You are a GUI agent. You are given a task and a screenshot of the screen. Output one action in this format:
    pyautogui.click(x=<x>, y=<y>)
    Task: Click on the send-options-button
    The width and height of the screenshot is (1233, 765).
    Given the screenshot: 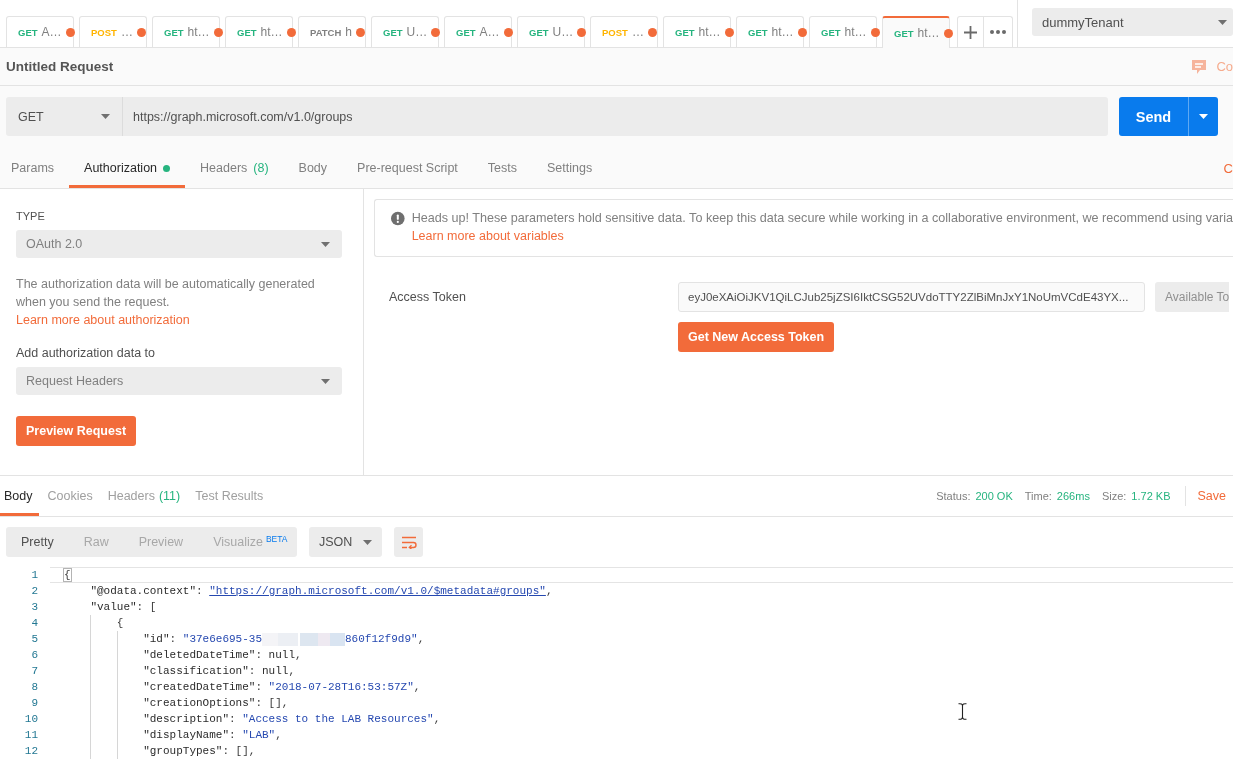 What is the action you would take?
    pyautogui.click(x=1203, y=116)
    